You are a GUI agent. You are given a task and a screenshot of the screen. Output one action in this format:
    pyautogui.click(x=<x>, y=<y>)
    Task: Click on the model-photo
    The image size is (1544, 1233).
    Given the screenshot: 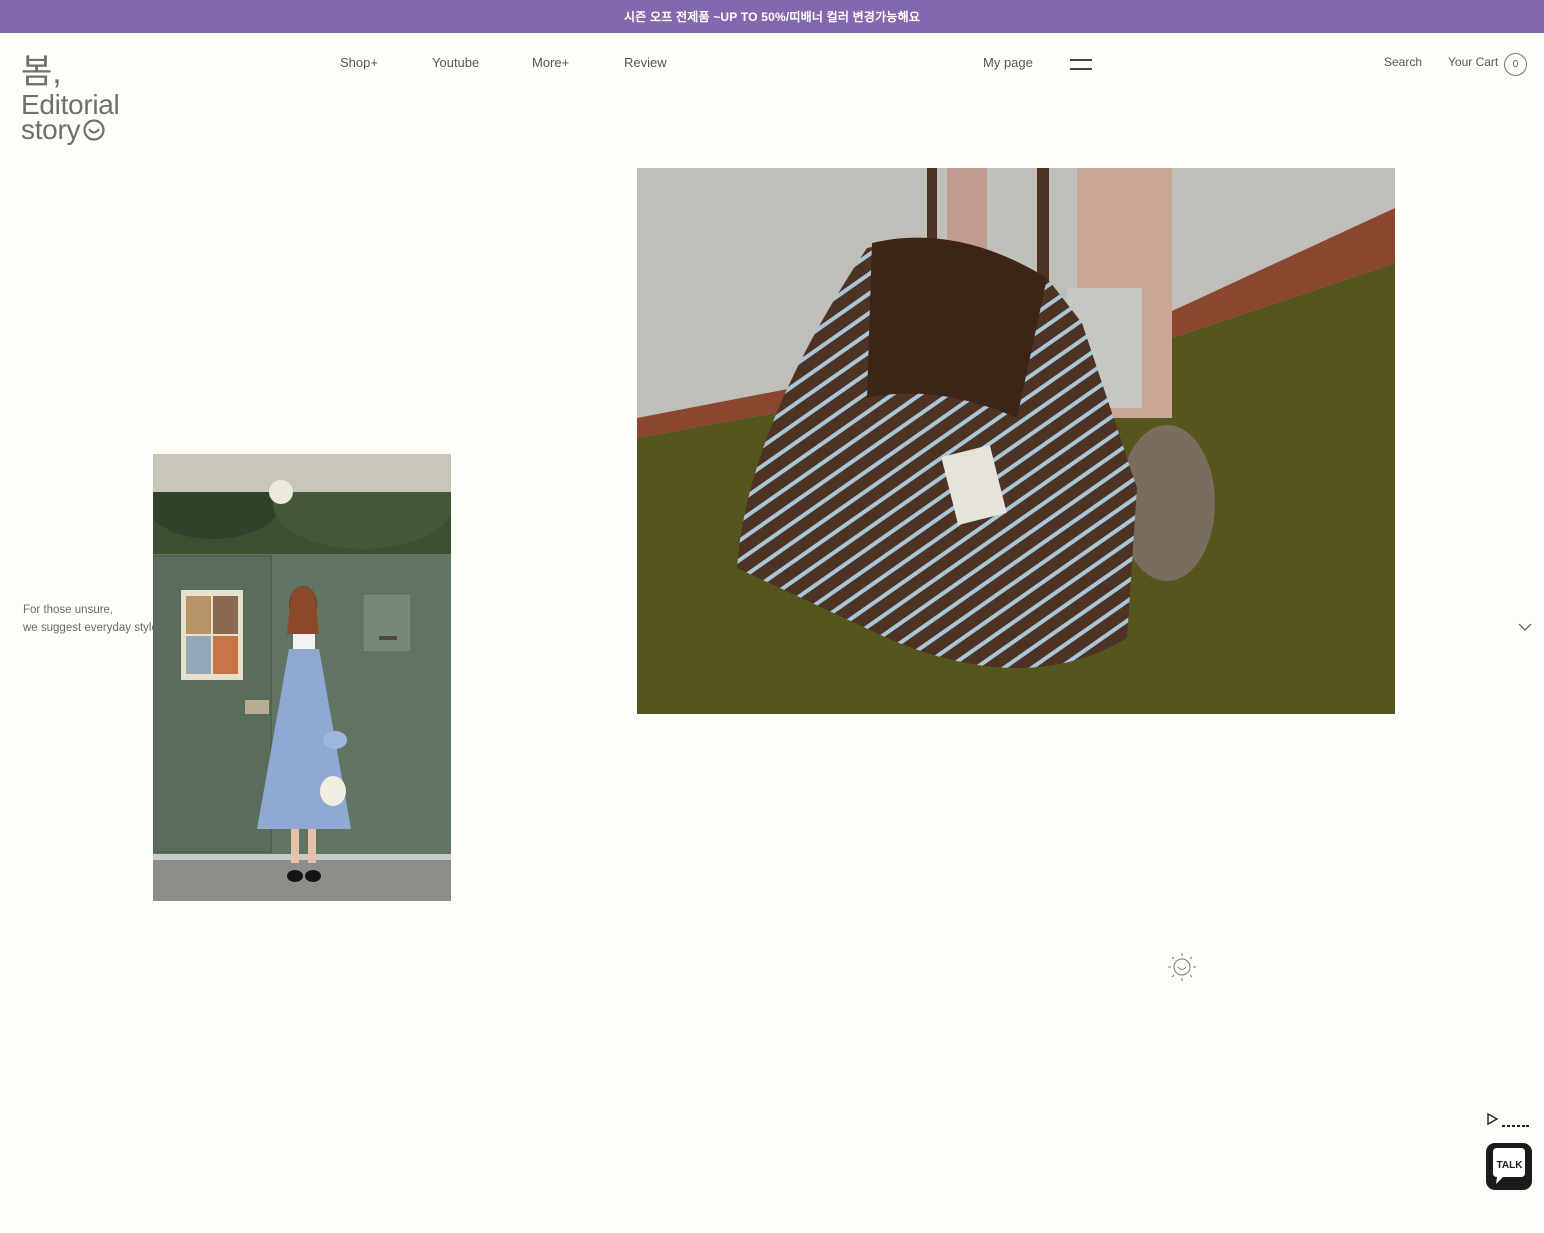 What is the action you would take?
    pyautogui.click(x=302, y=677)
    